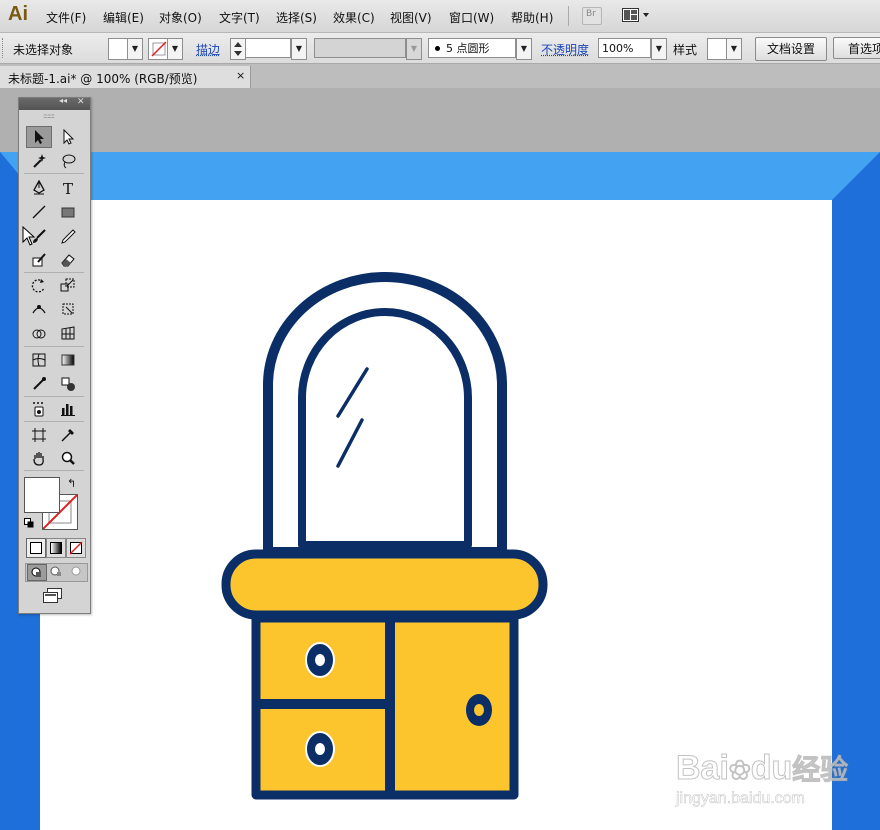  I want to click on opacity-dropdown: ▼, so click(659, 49).